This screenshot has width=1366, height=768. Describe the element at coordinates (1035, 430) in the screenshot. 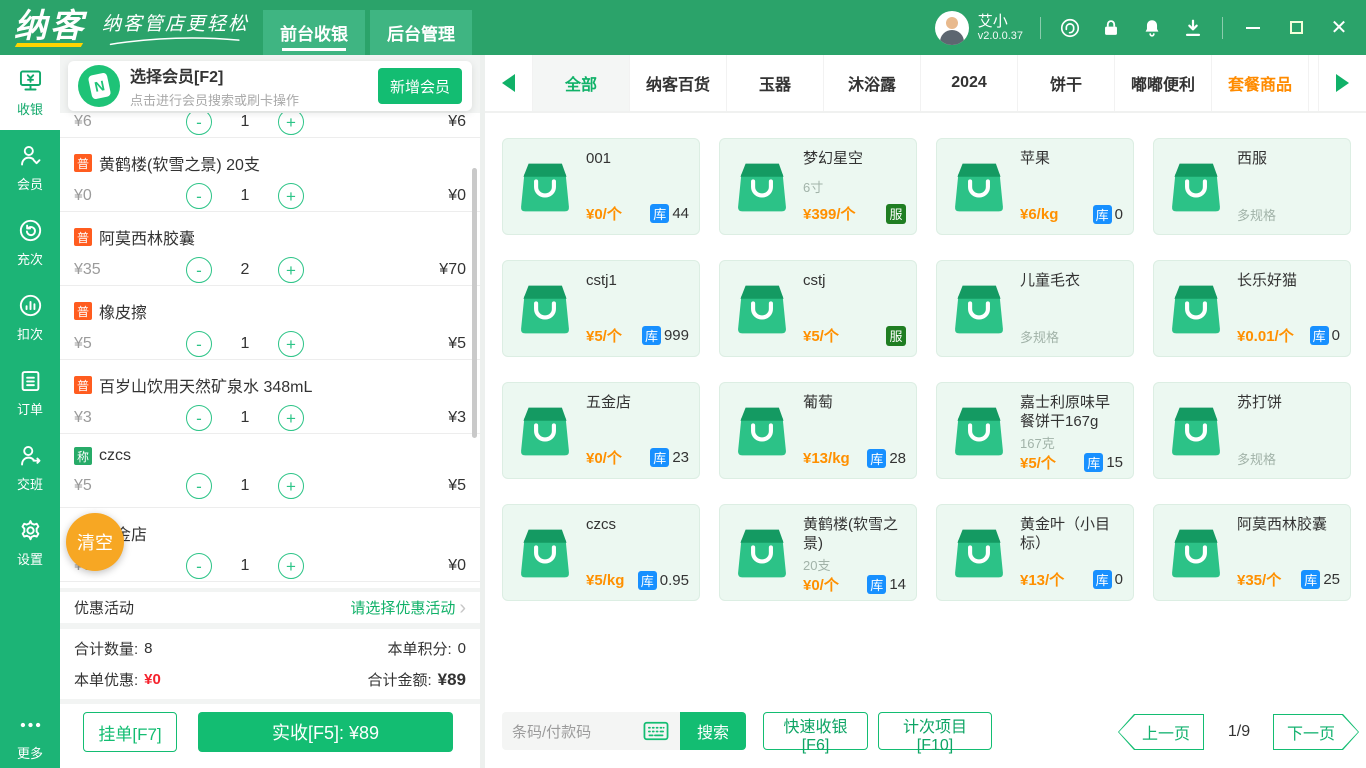

I see `product-card: 嘉士利原味早餐饼干167g 167克 ¥5/个 库 15` at that location.